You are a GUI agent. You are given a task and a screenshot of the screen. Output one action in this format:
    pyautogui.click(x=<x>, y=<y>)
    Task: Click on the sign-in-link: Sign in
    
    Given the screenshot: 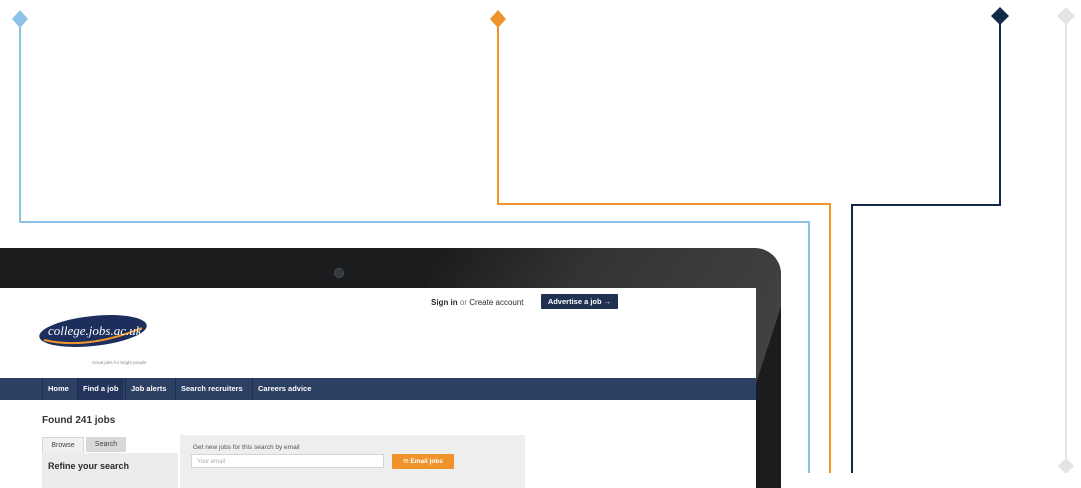 What is the action you would take?
    pyautogui.click(x=444, y=302)
    